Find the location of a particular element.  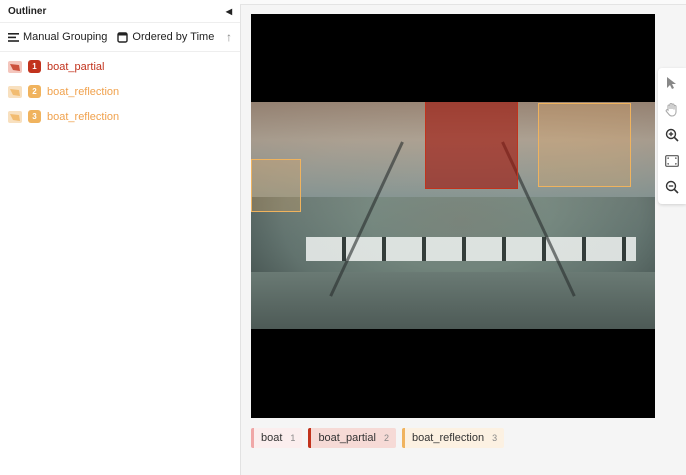

bbox-boat-partial is located at coordinates (471, 145).